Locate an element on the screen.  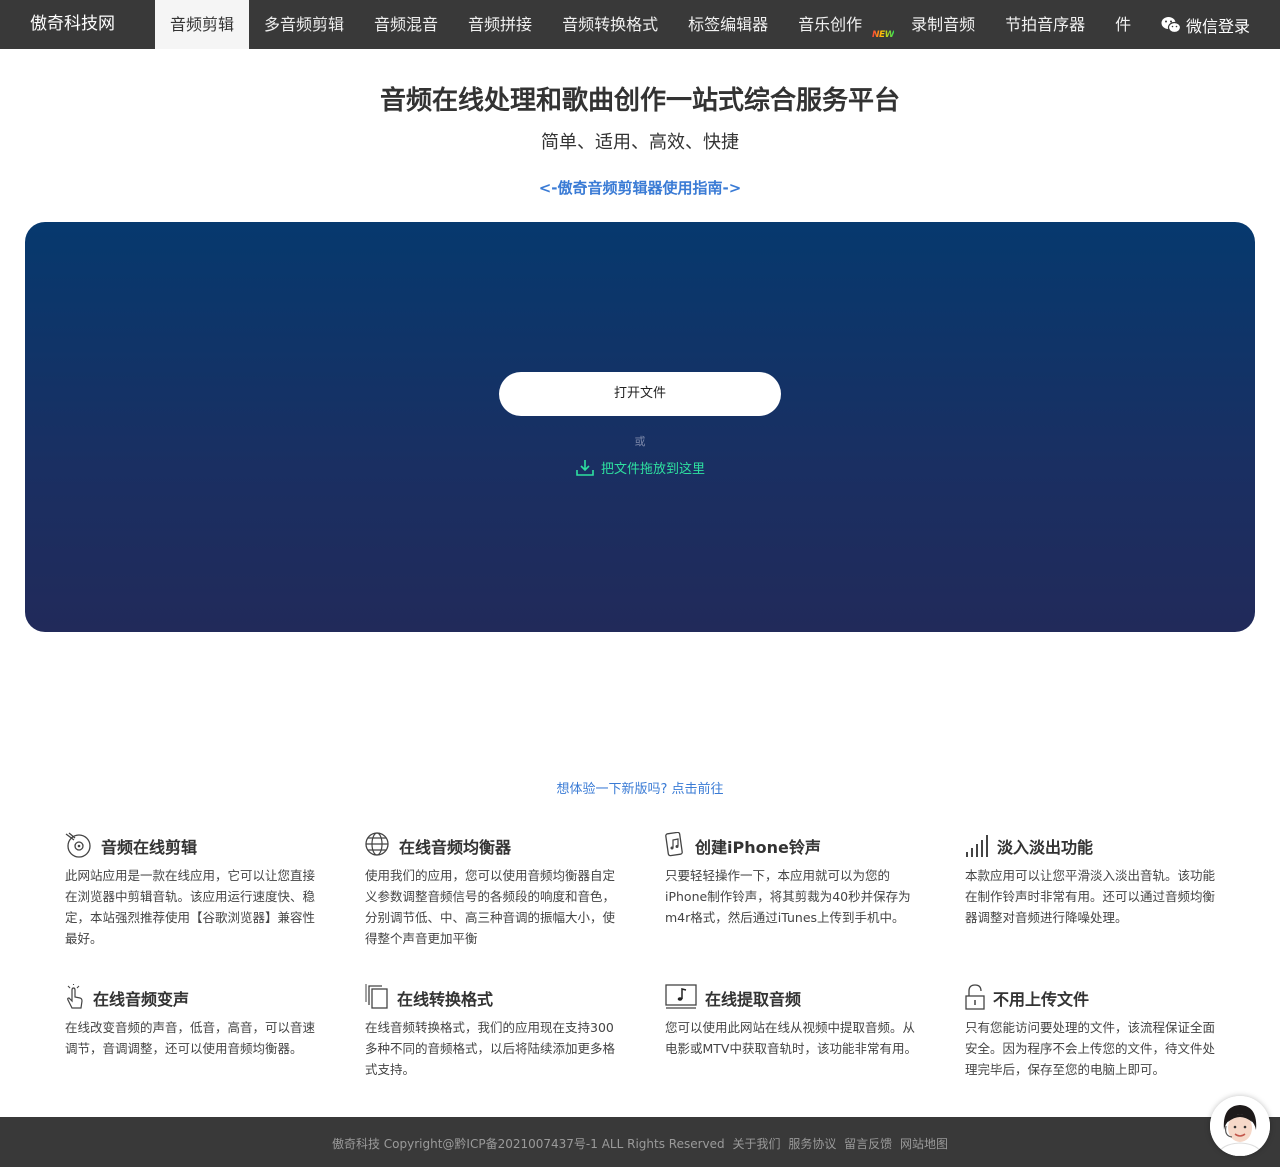
feature-title: 在线音频均衡器 is located at coordinates (455, 847).